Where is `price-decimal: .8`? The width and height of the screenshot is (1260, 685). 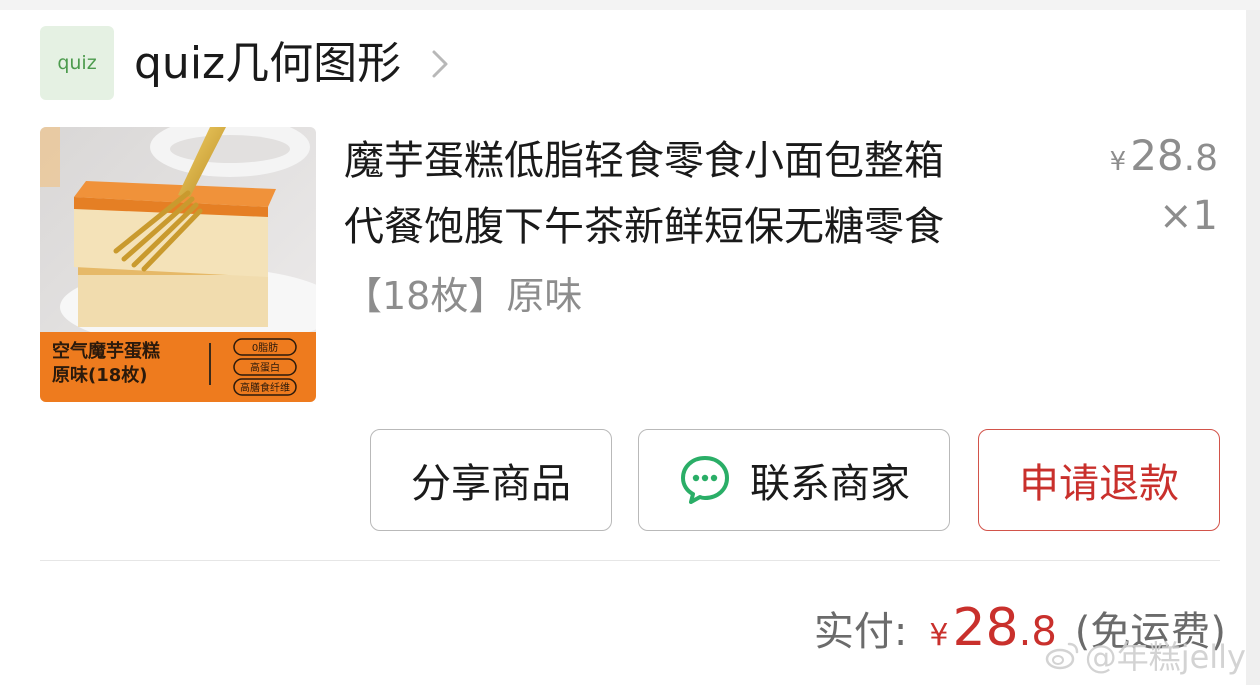 price-decimal: .8 is located at coordinates (1200, 158).